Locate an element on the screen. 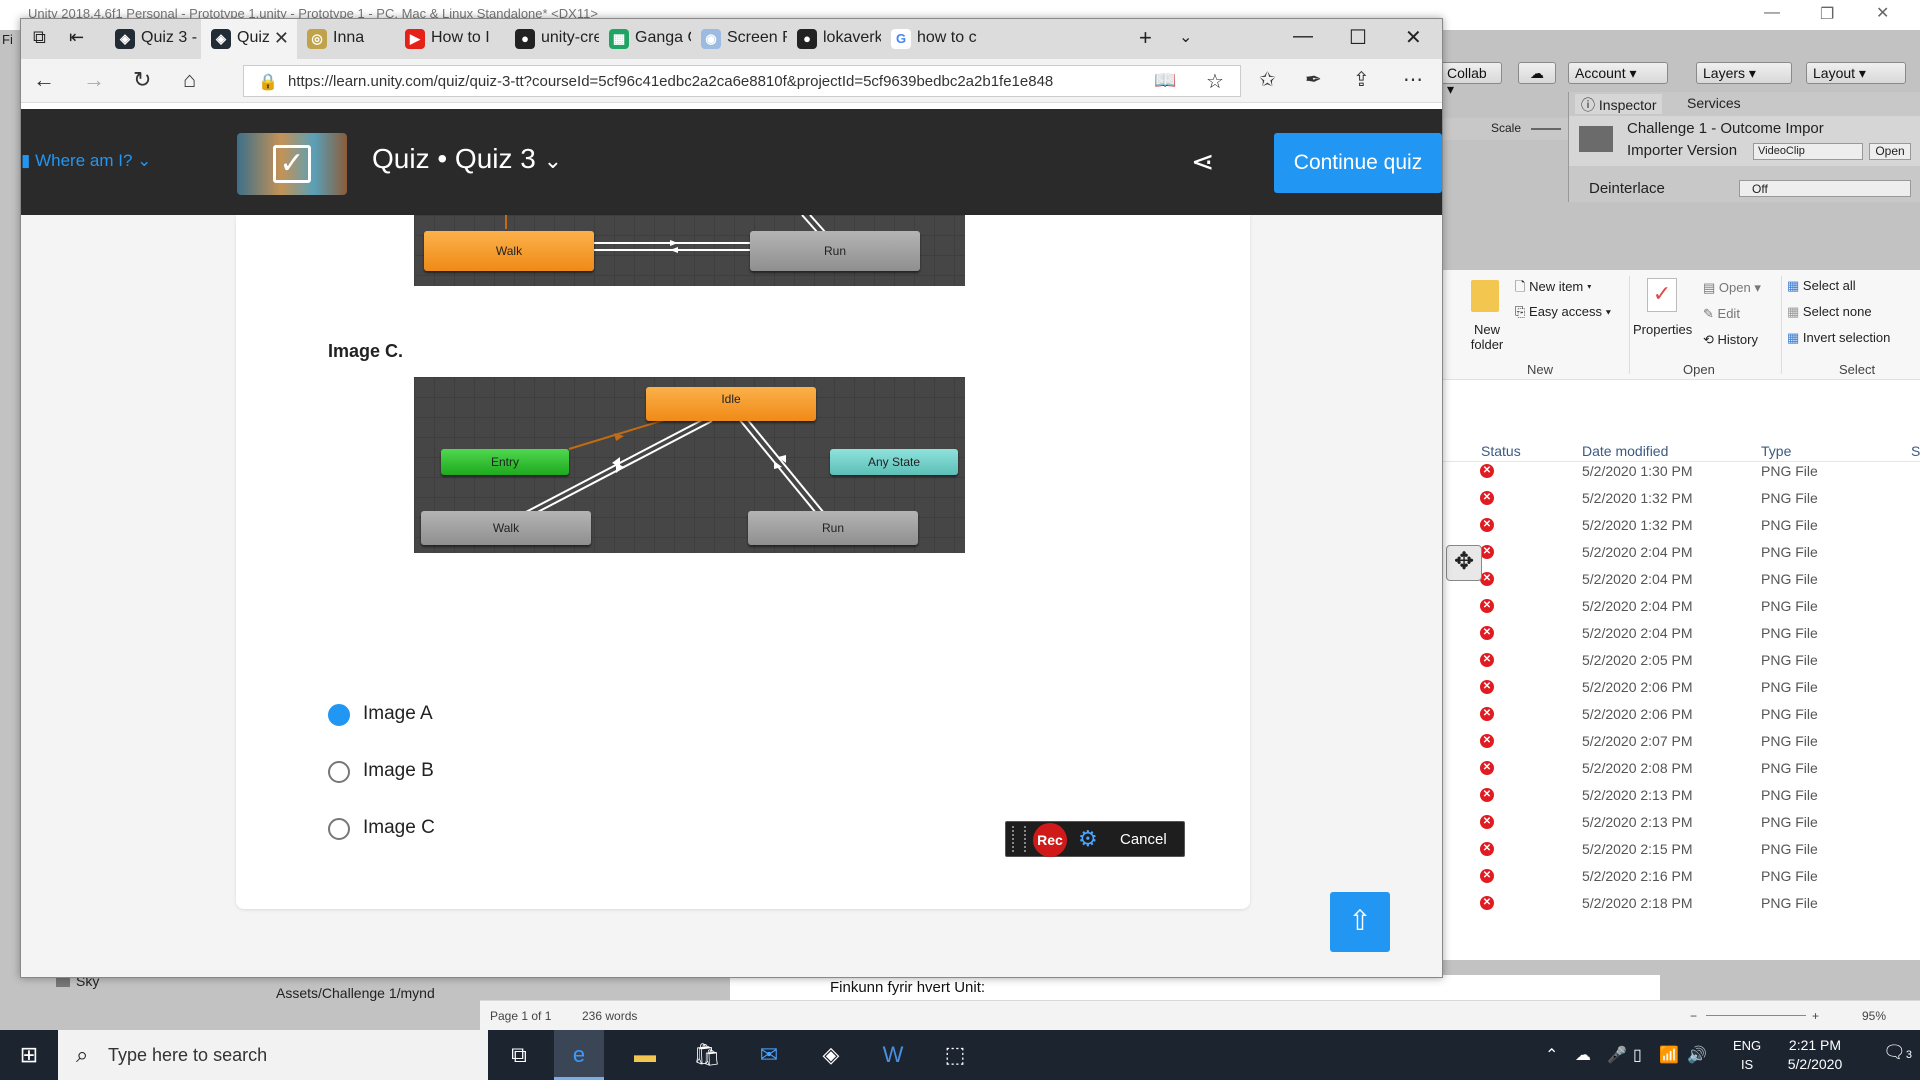  edge-icon: e is located at coordinates (579, 1055).